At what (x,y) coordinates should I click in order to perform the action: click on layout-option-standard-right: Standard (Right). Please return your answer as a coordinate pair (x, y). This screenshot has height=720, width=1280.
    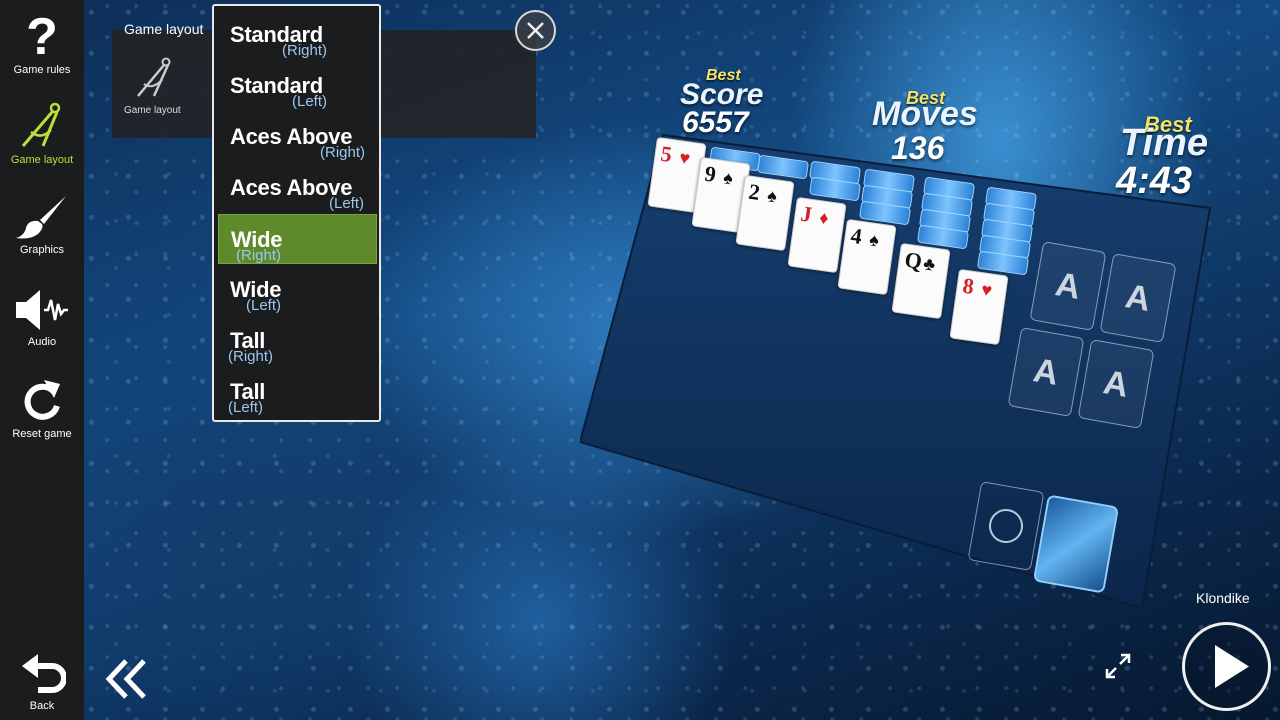
    Looking at the image, I should click on (297, 35).